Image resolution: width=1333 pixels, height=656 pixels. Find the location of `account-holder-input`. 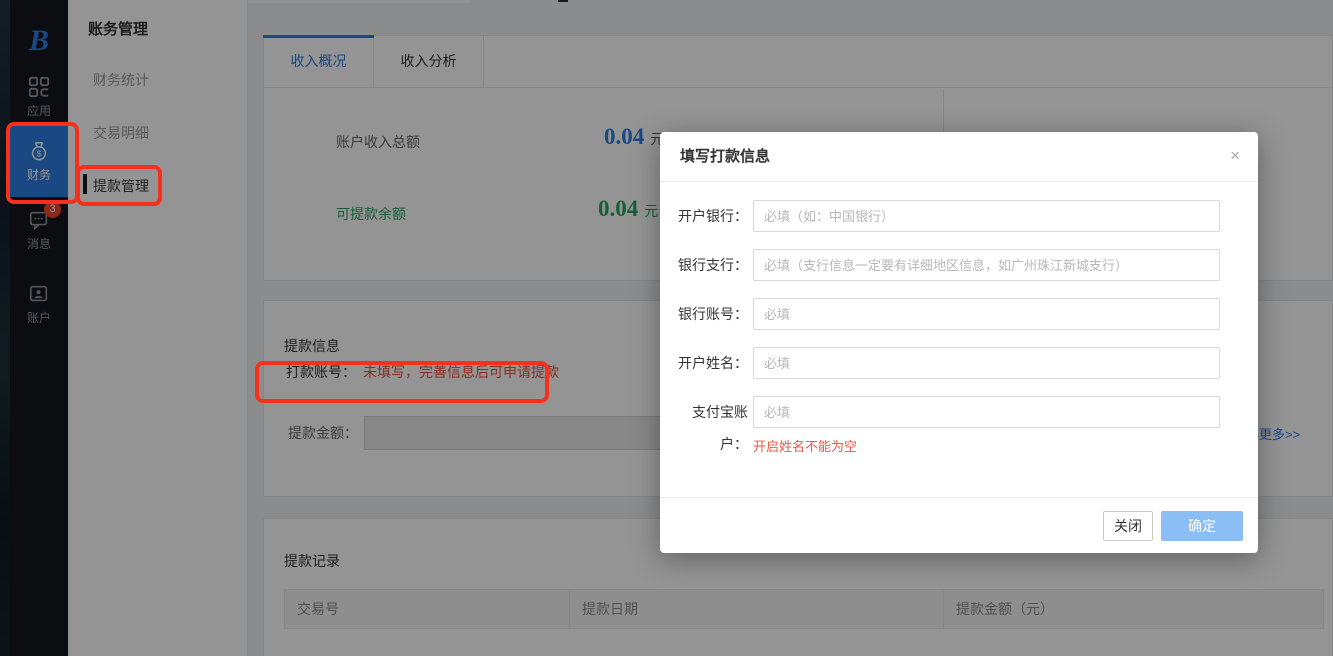

account-holder-input is located at coordinates (986, 363).